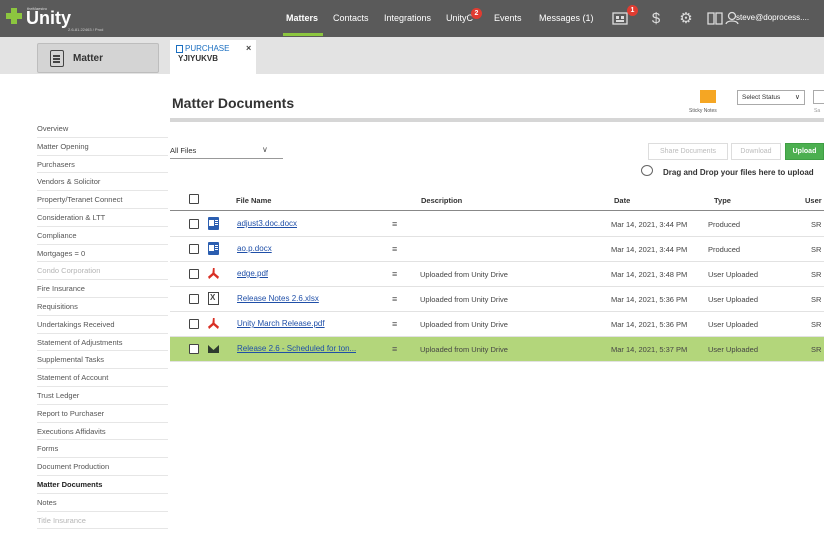 This screenshot has width=824, height=553. Describe the element at coordinates (102, 165) in the screenshot. I see `sidebar-item-purchasers: Purchasers` at that location.